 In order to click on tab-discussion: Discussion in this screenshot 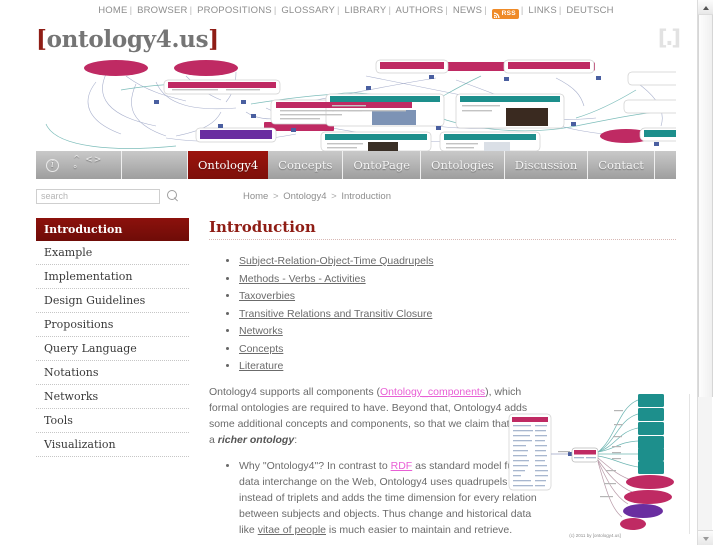, I will do `click(547, 165)`.